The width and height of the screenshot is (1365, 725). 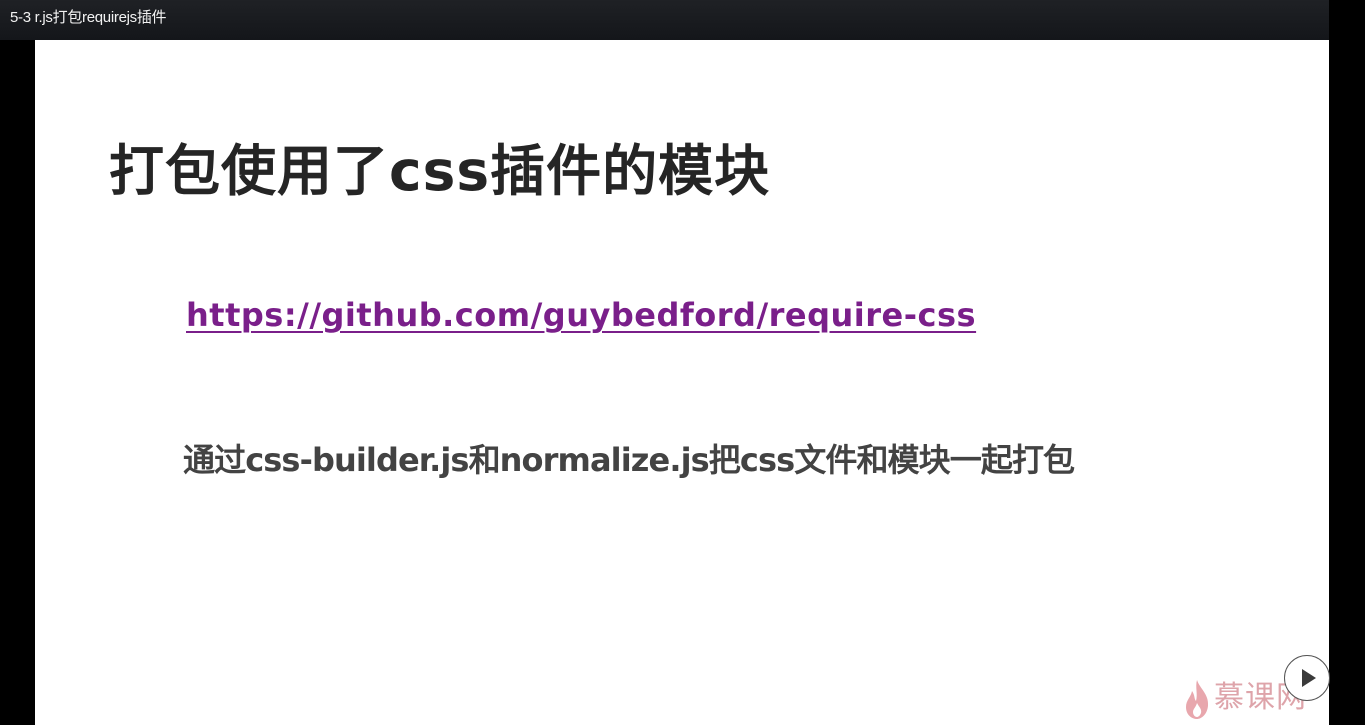 What do you see at coordinates (88, 17) in the screenshot?
I see `video-title: 5-3 r.js打包requirejs插件` at bounding box center [88, 17].